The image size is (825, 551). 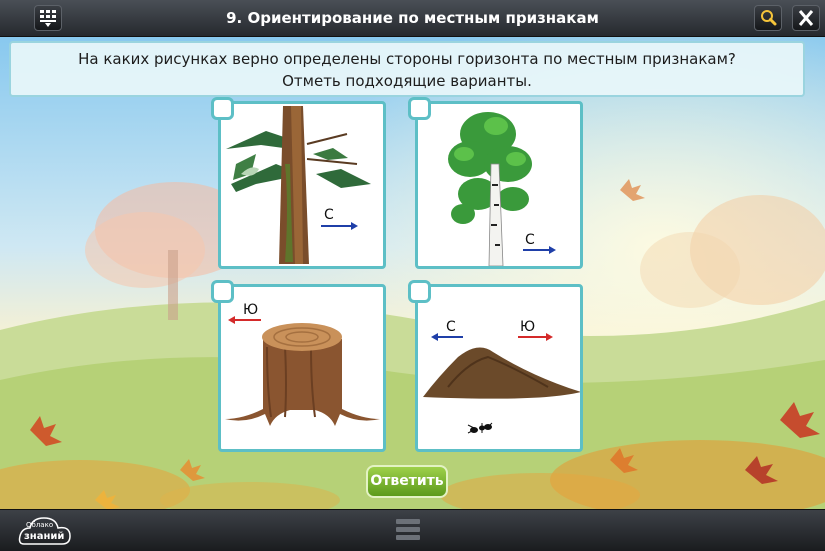 What do you see at coordinates (407, 81) in the screenshot?
I see `question-instruction: Отметь подходящие варианты.` at bounding box center [407, 81].